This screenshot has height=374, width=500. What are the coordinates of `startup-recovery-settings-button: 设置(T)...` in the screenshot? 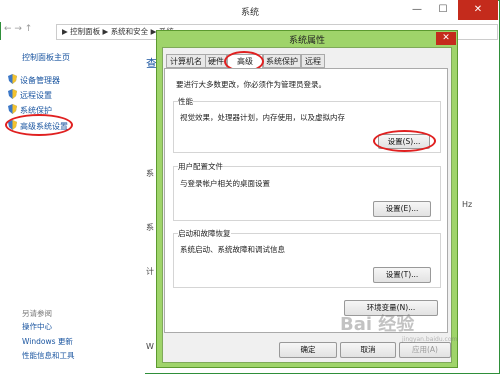 It's located at (402, 275).